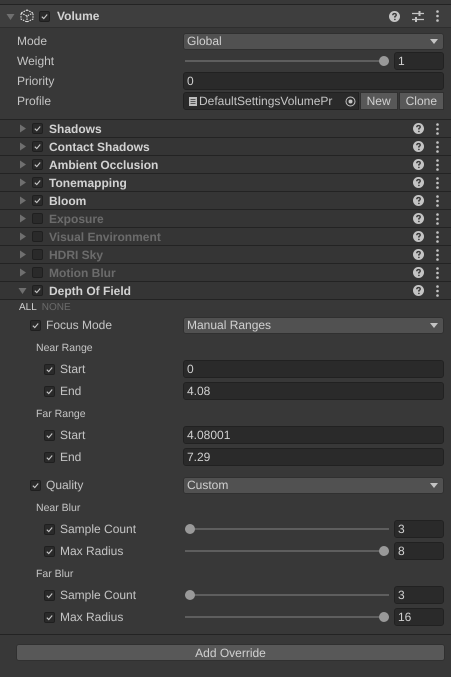 The height and width of the screenshot is (677, 451). What do you see at coordinates (313, 457) in the screenshot?
I see `number-field: 7.29` at bounding box center [313, 457].